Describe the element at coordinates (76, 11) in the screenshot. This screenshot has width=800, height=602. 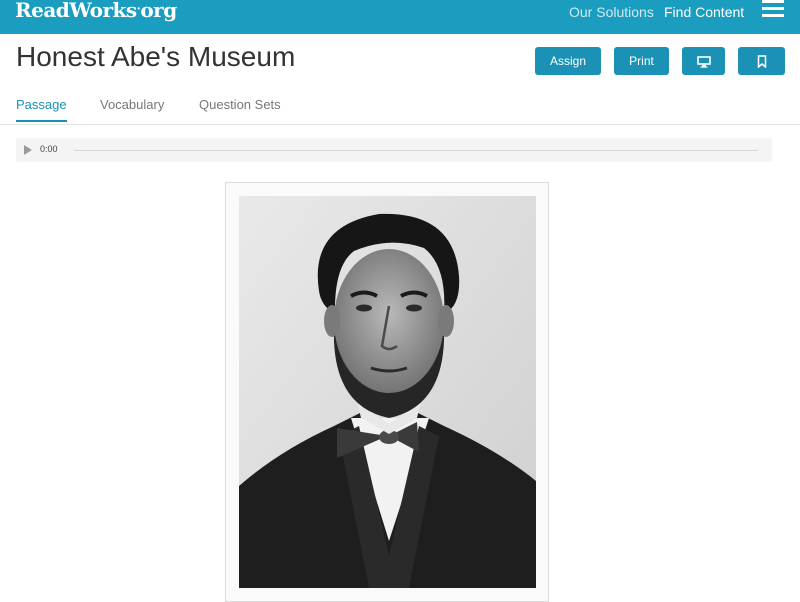
I see `logo-name: ReadWorks` at that location.